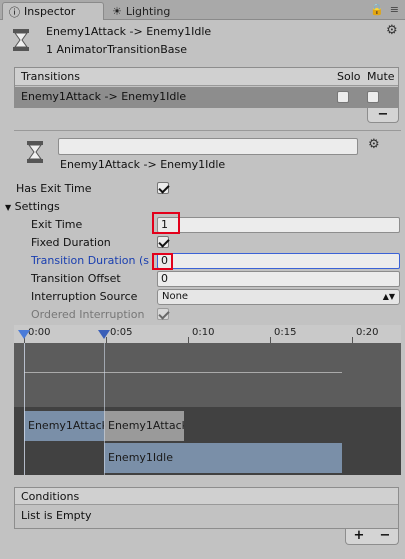  I want to click on interruption-source-label: Interruption Source, so click(84, 296).